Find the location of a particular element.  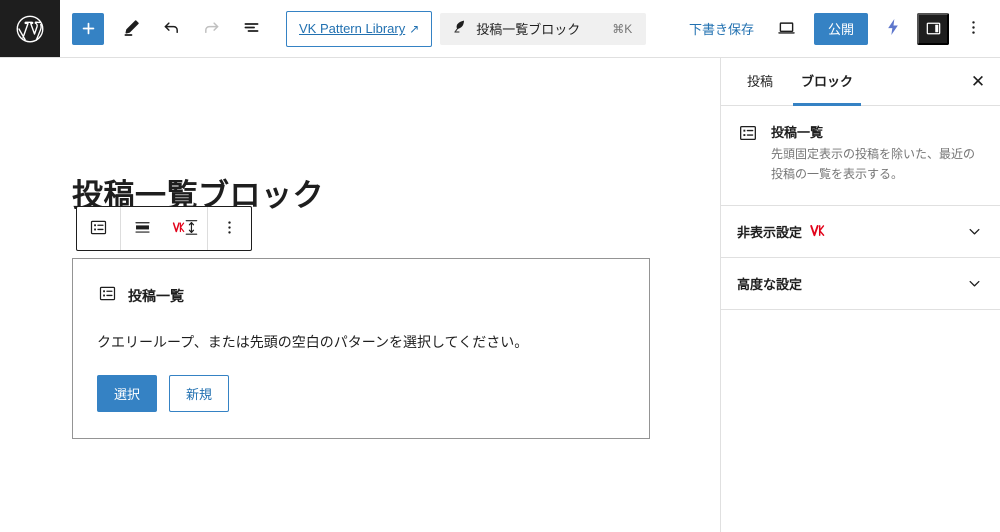

tab-block: ブロック is located at coordinates (827, 82).